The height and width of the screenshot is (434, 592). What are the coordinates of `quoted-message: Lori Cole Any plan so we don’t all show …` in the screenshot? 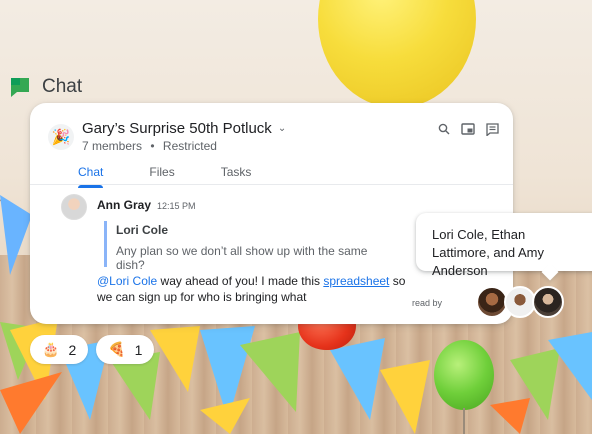 It's located at (249, 246).